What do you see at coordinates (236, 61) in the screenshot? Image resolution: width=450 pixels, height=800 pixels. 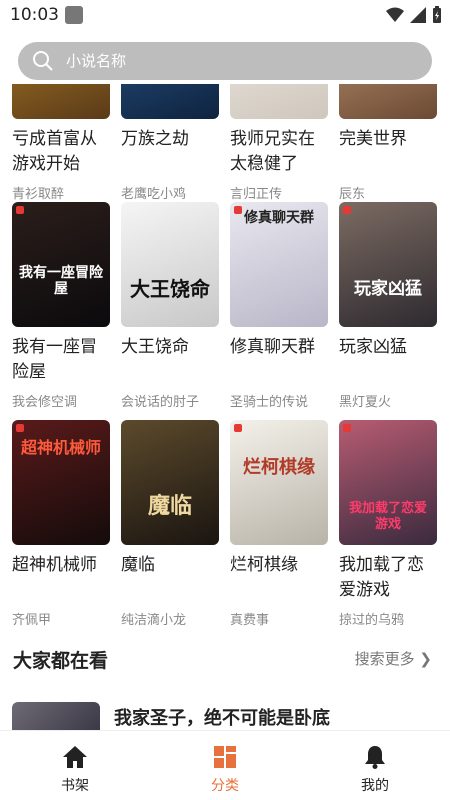 I see `search-input` at bounding box center [236, 61].